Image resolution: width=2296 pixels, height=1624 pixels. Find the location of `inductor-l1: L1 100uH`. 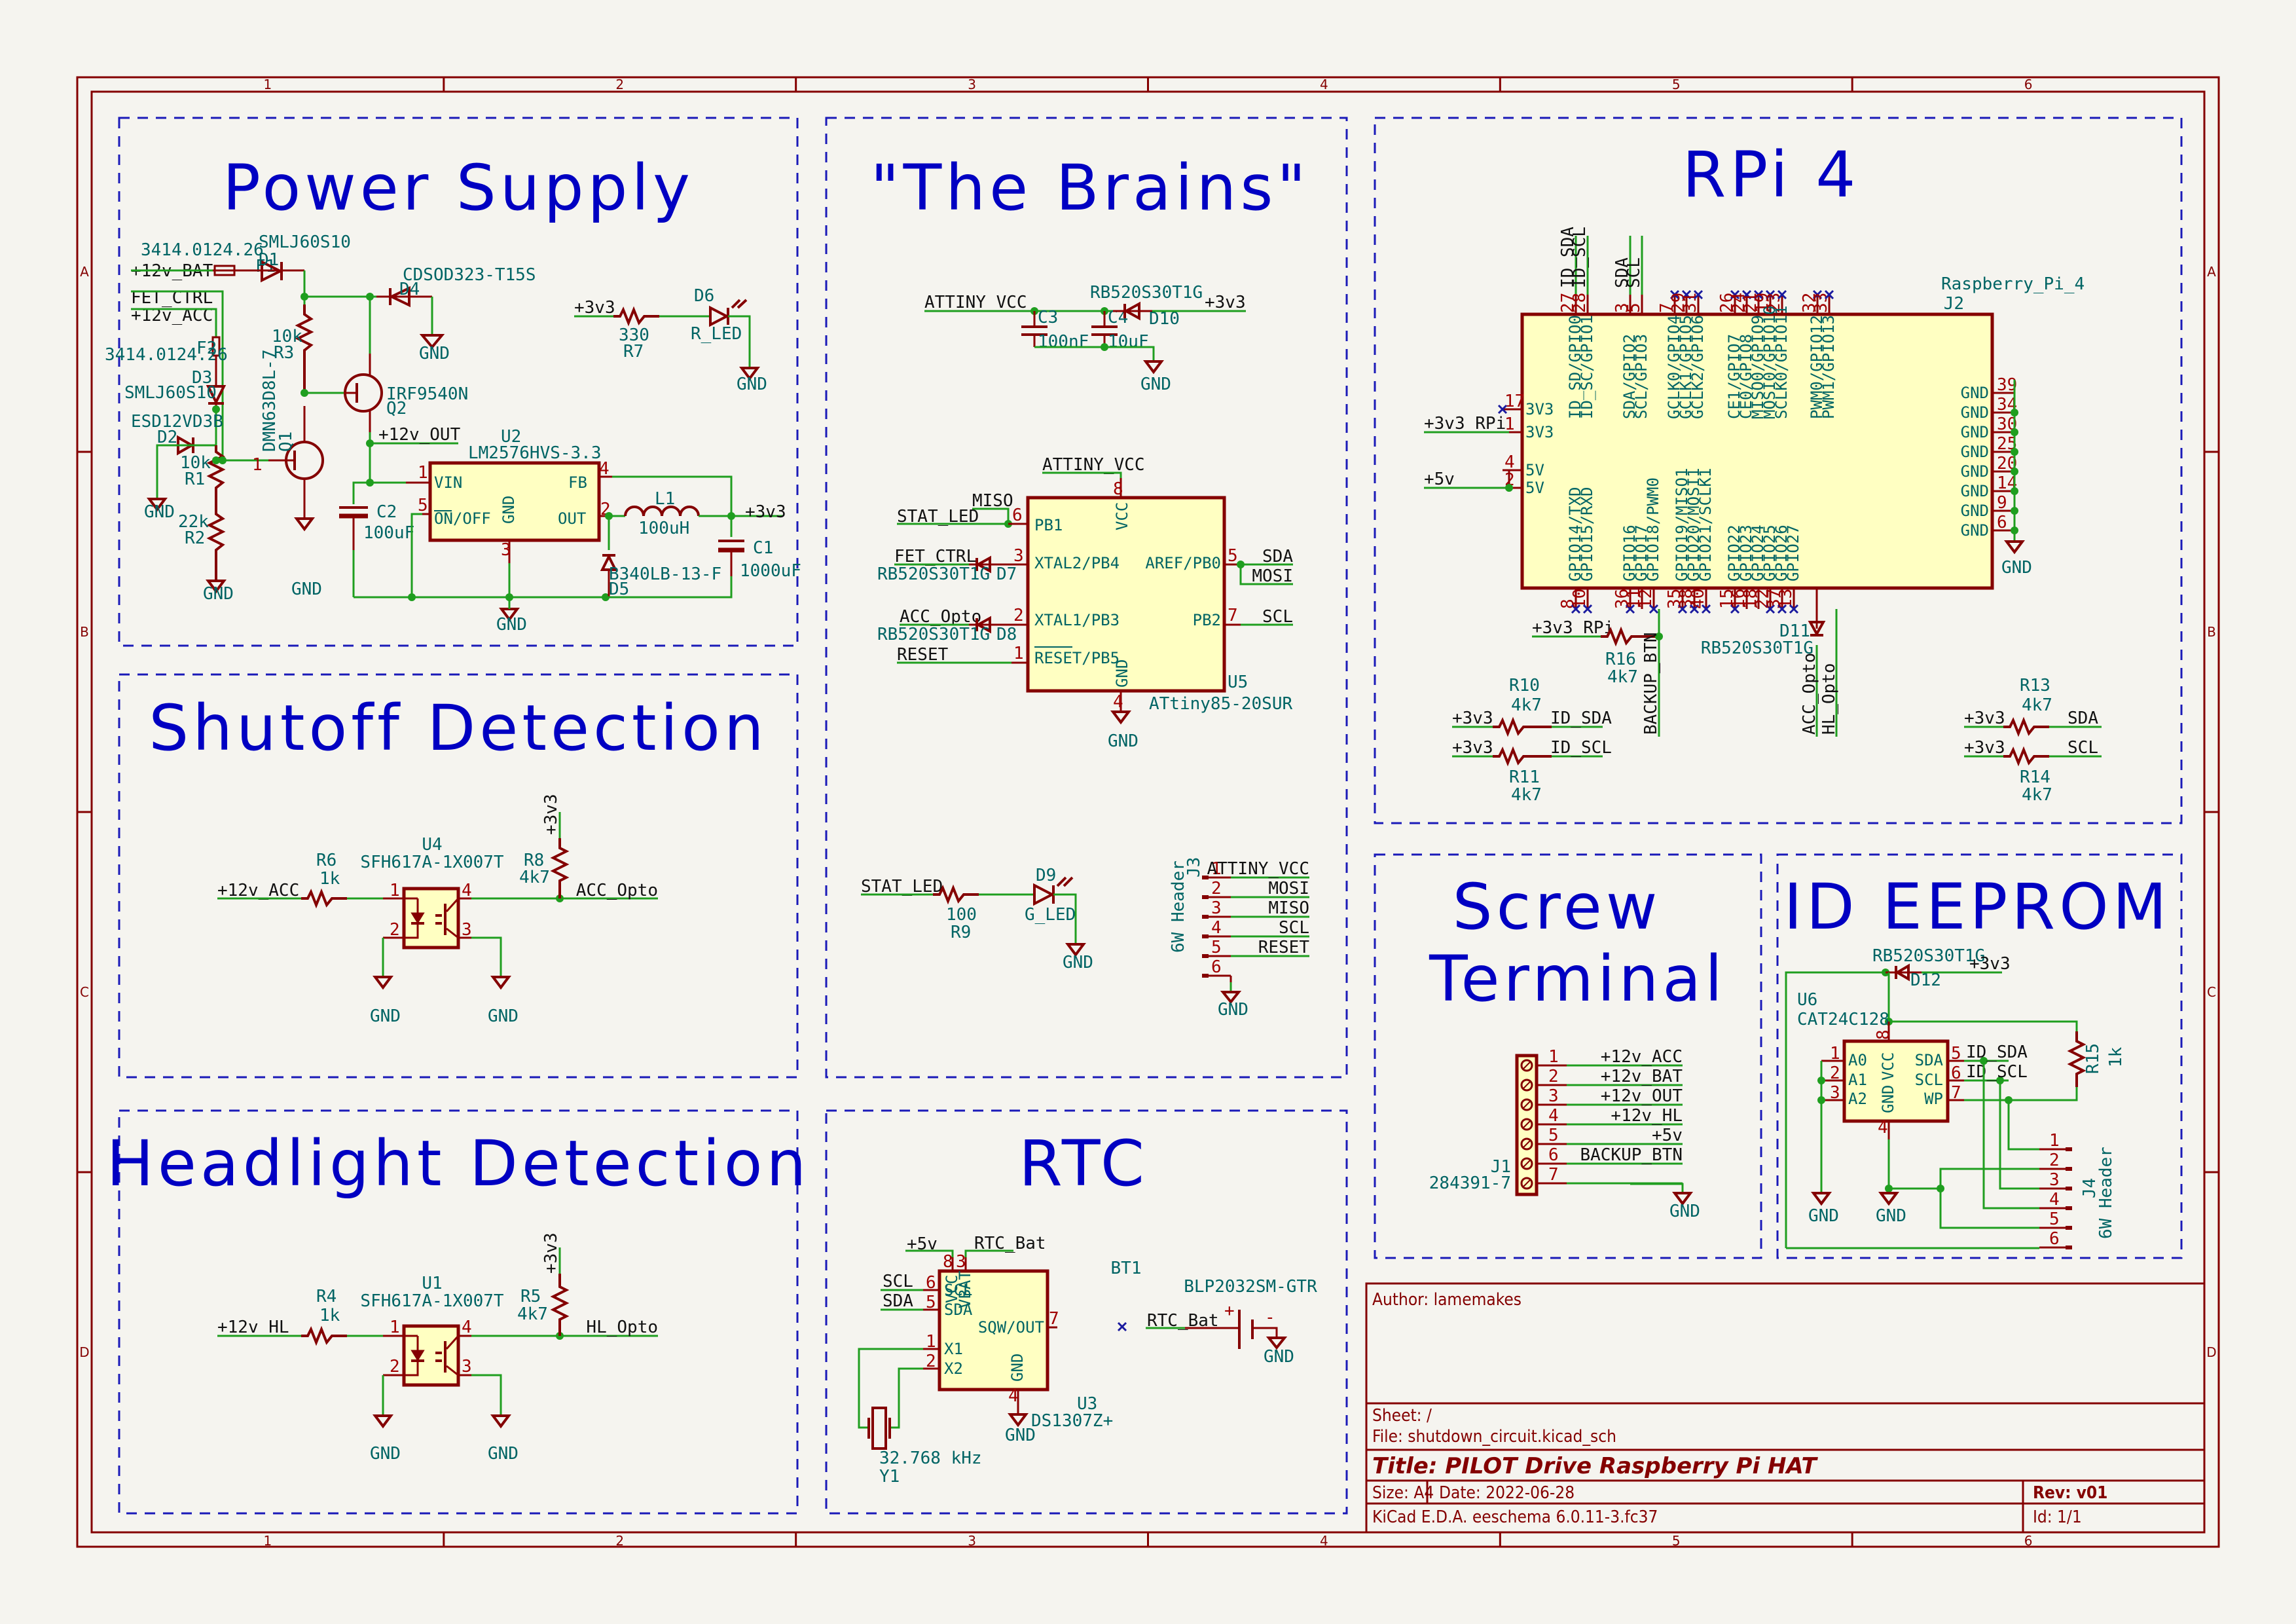

inductor-l1: L1 100uH is located at coordinates (654, 513).